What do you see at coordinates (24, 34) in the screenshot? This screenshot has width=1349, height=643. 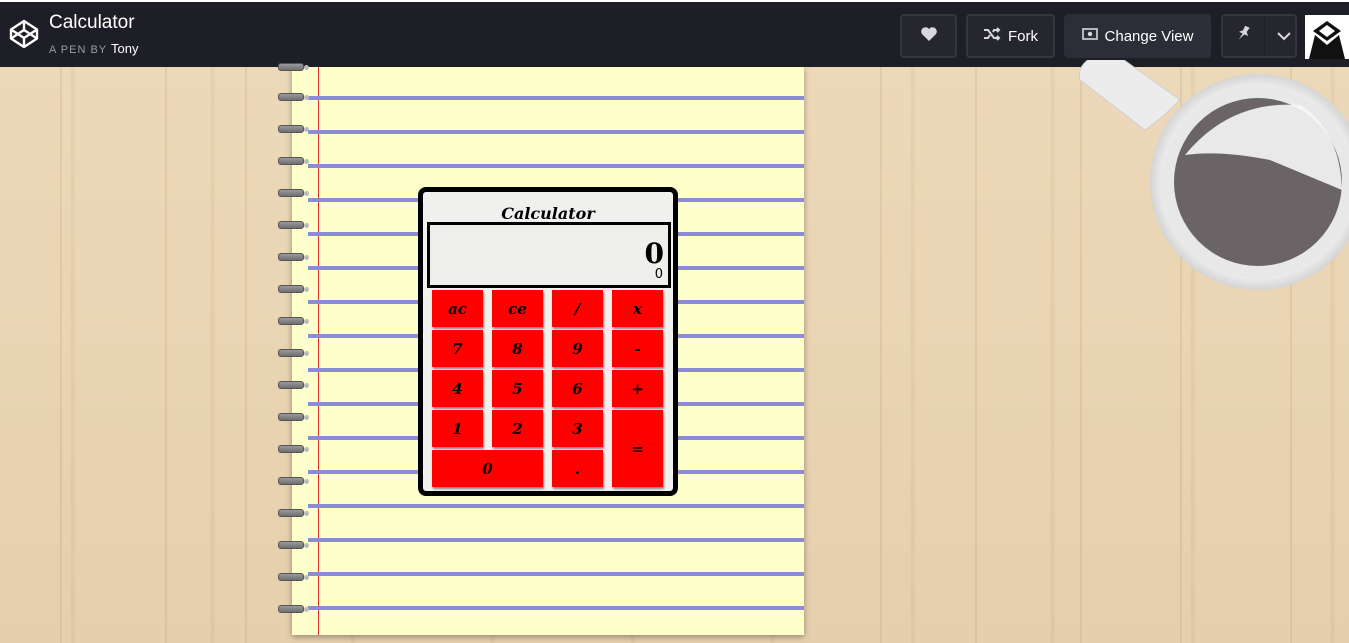 I see `codepen-logo-icon` at bounding box center [24, 34].